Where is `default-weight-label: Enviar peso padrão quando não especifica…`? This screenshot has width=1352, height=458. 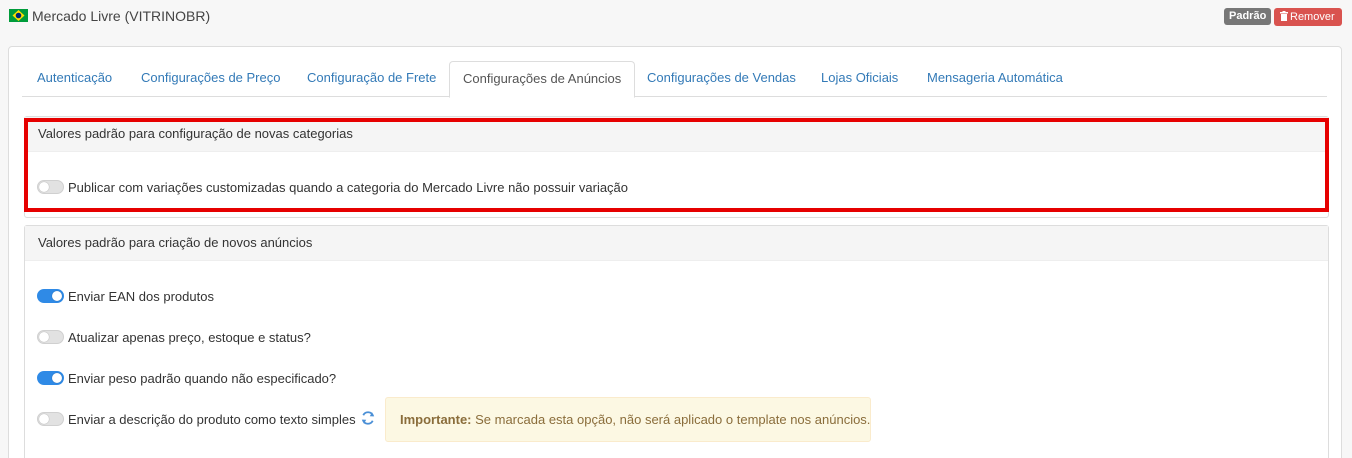
default-weight-label: Enviar peso padrão quando não especifica… is located at coordinates (202, 378).